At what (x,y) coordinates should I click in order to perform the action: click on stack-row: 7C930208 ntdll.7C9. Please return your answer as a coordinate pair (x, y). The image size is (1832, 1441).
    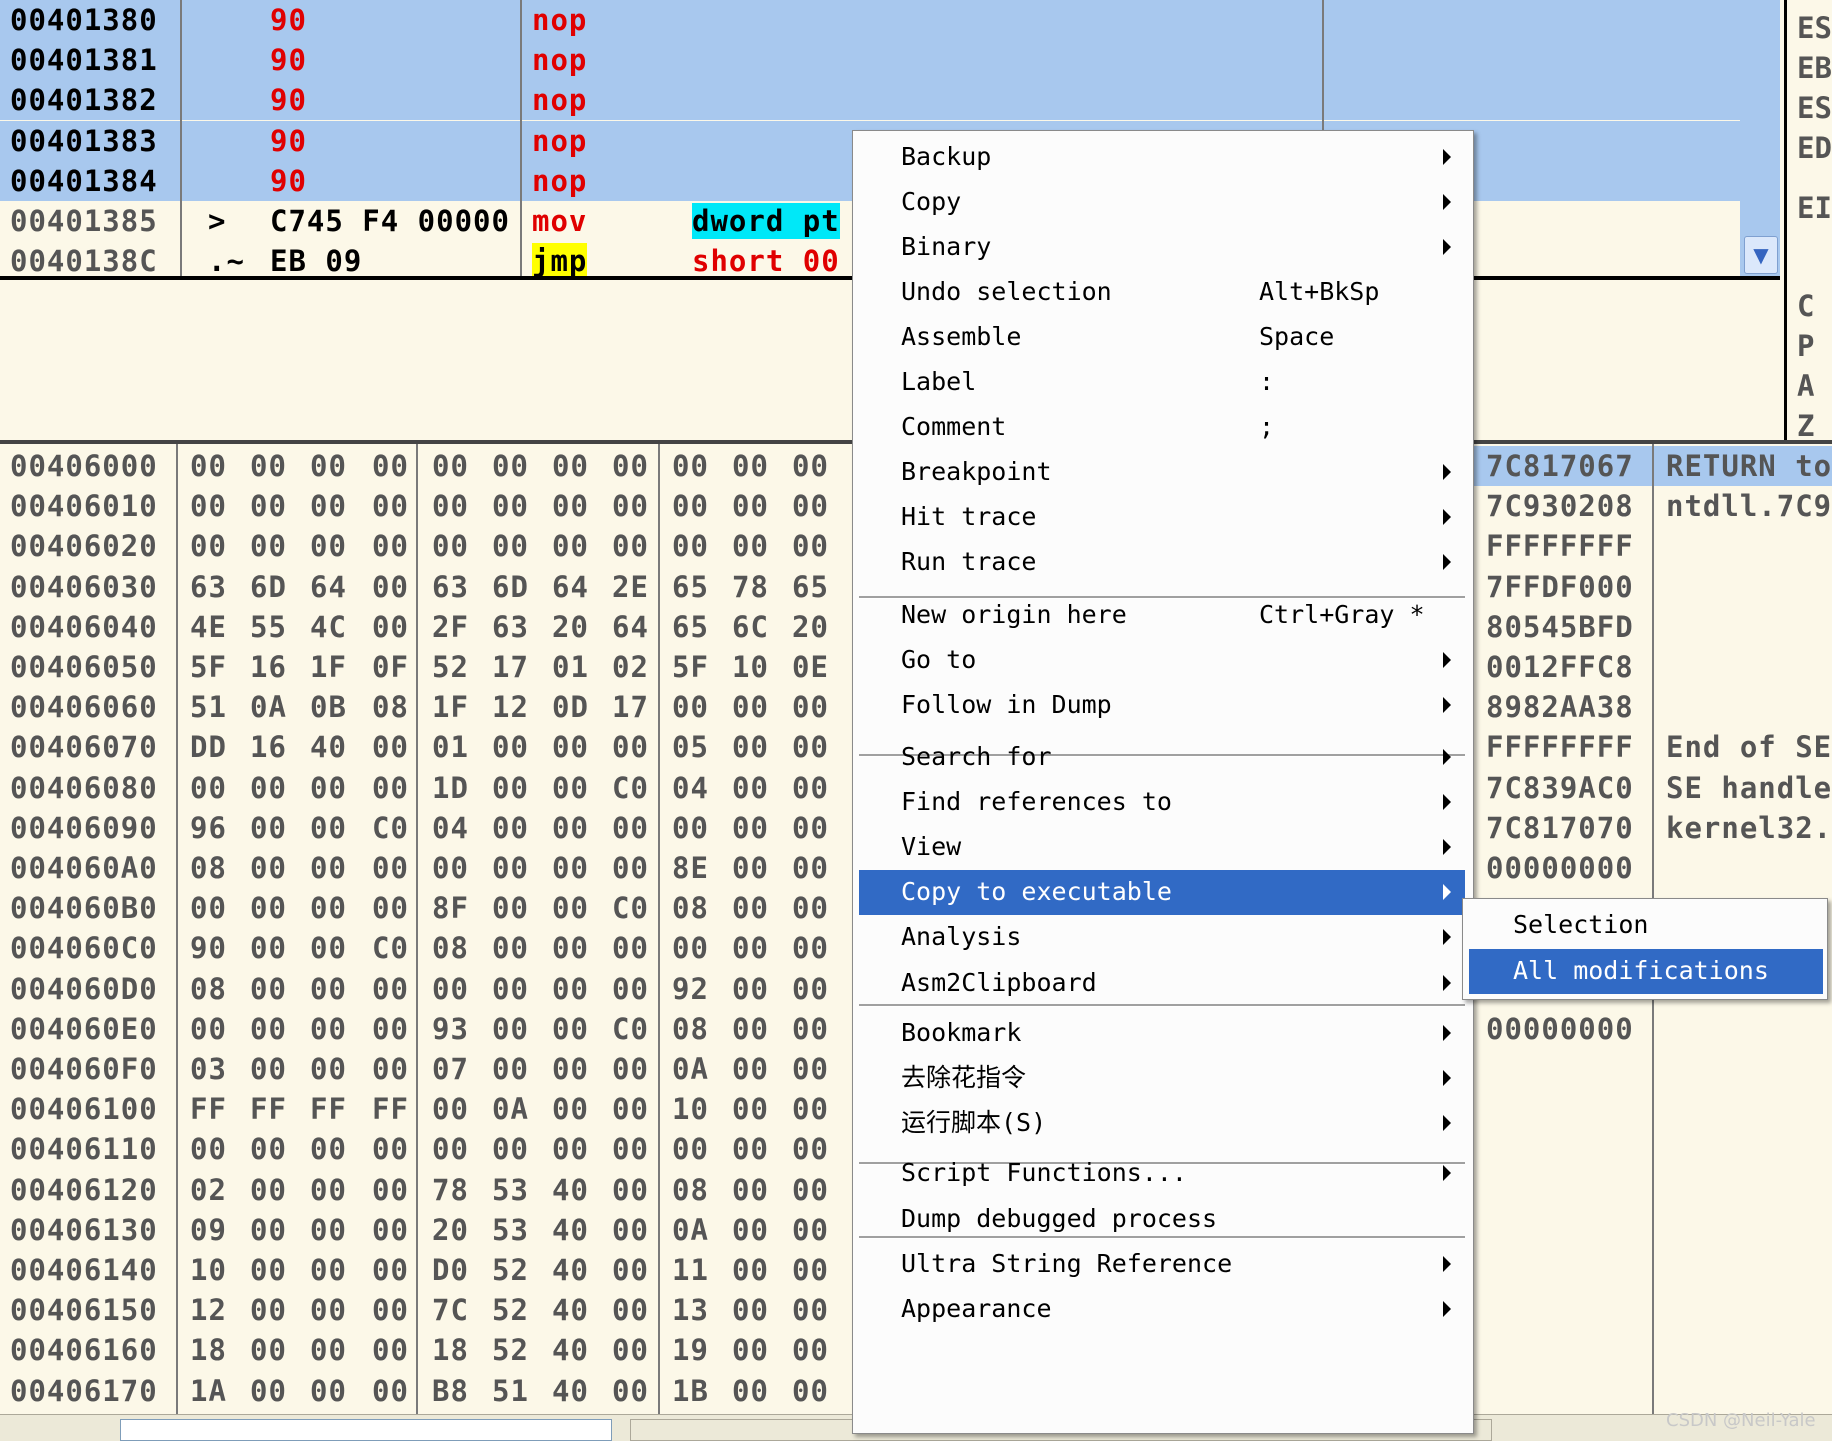
    Looking at the image, I should click on (1651, 506).